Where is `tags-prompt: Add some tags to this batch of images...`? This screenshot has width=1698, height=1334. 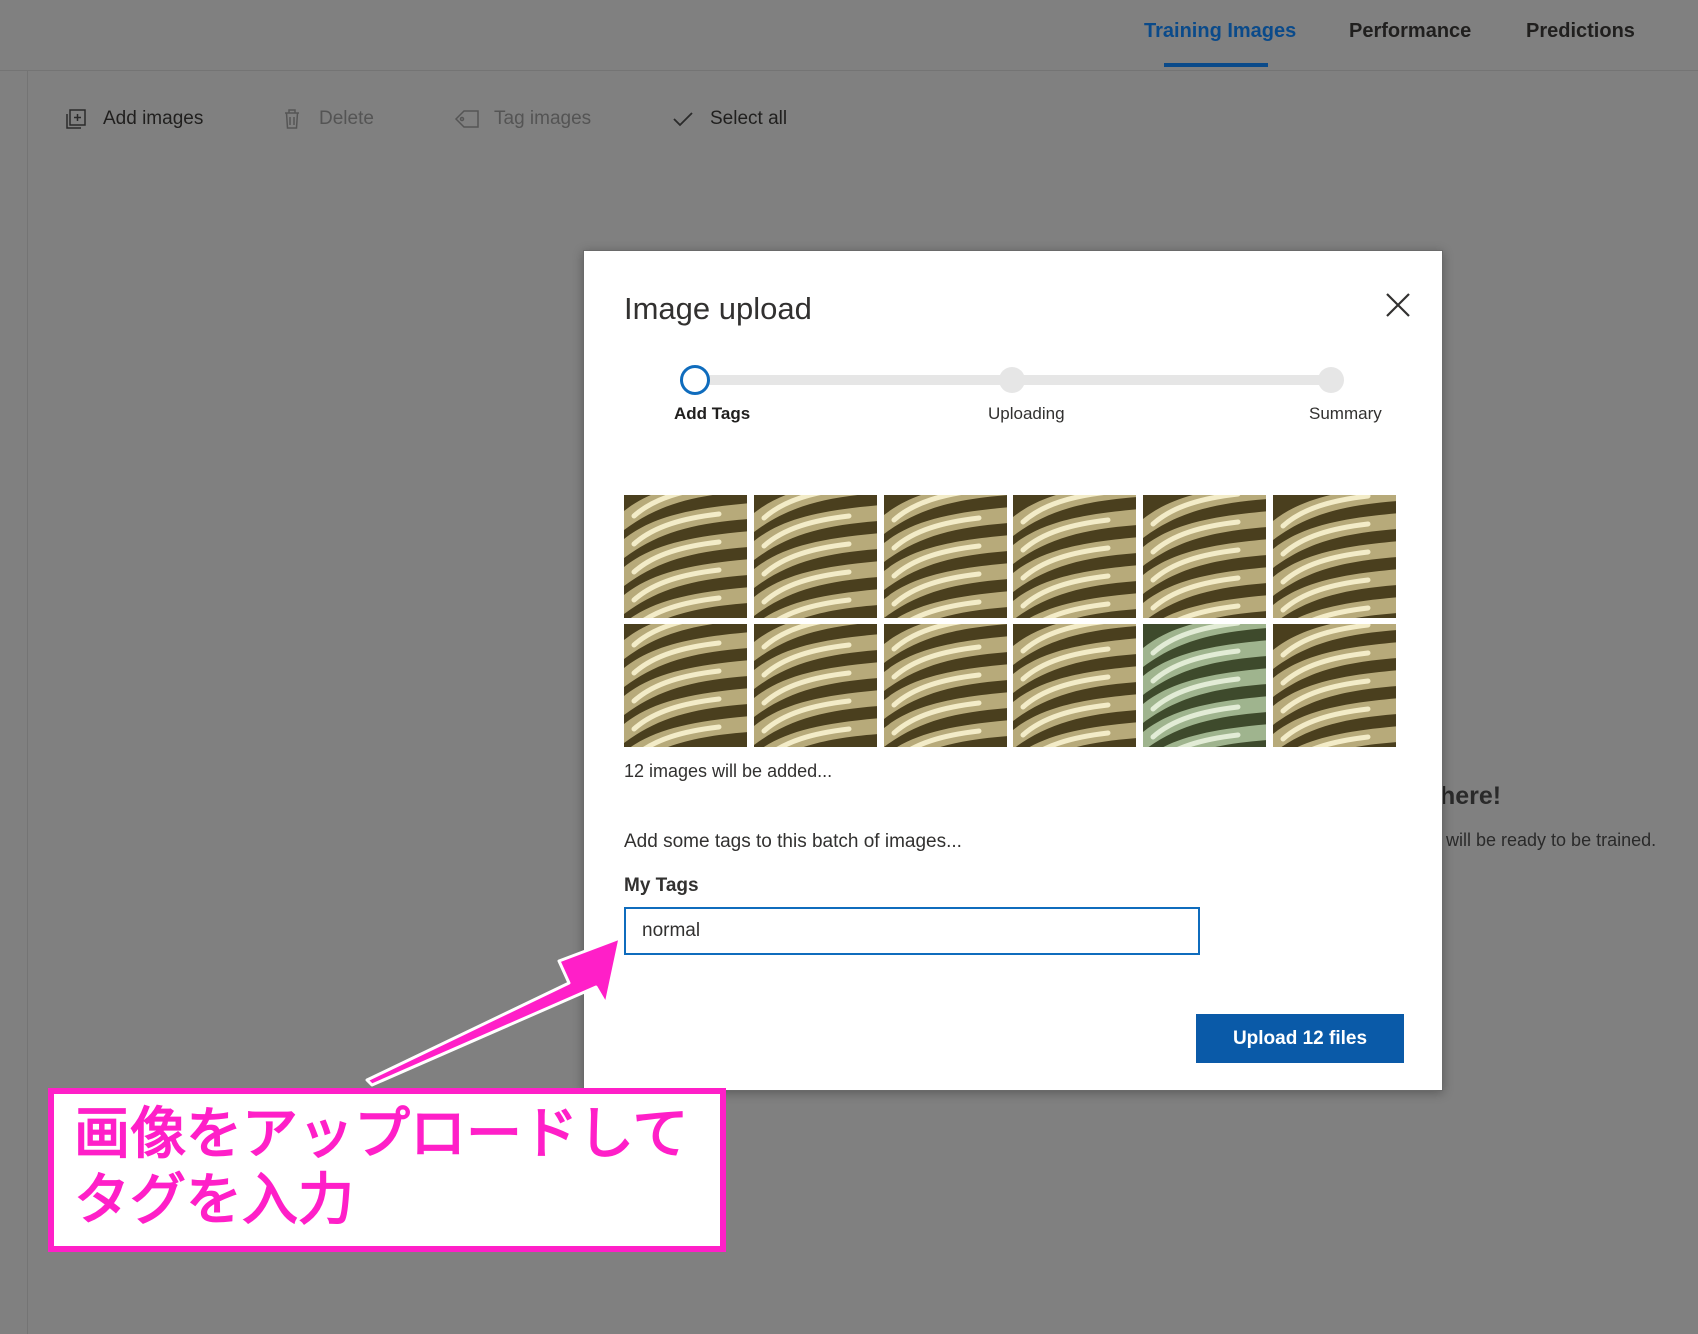 tags-prompt: Add some tags to this batch of images... is located at coordinates (793, 841).